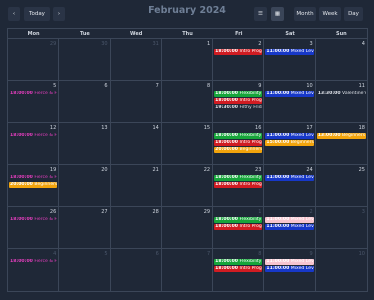  Describe the element at coordinates (341, 102) in the screenshot. I see `day-cell: 11 13:30:00 Valentine's C` at that location.